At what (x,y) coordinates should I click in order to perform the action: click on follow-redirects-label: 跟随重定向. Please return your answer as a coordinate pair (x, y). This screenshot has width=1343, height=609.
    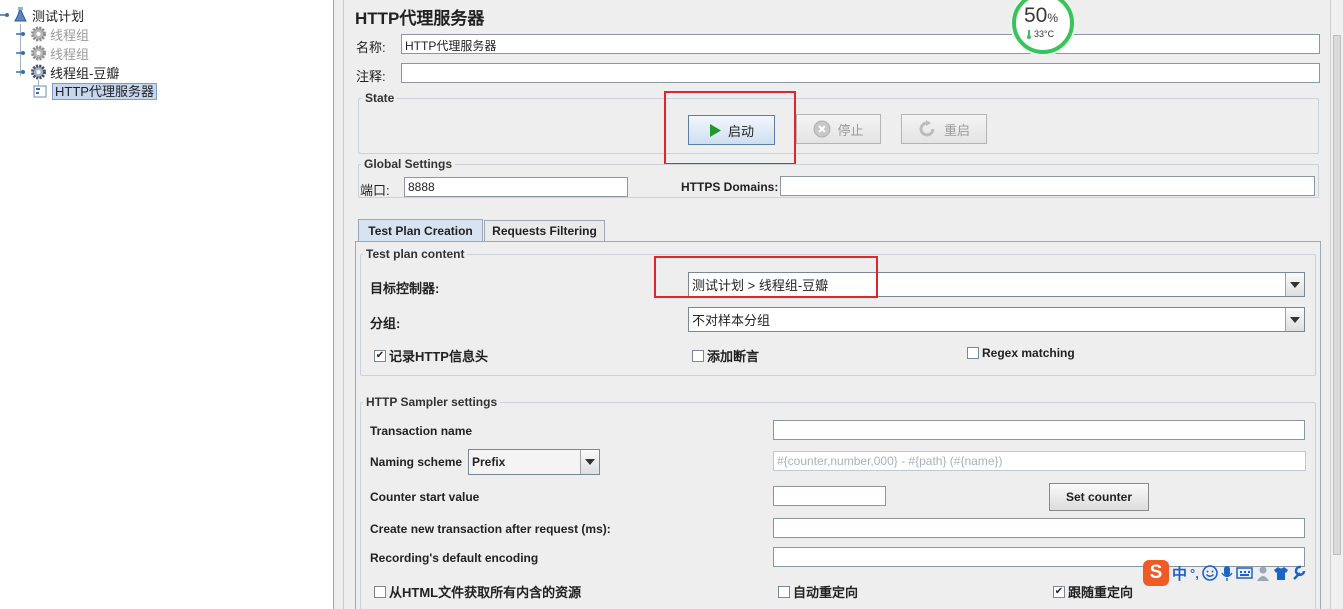
    Looking at the image, I should click on (1101, 592).